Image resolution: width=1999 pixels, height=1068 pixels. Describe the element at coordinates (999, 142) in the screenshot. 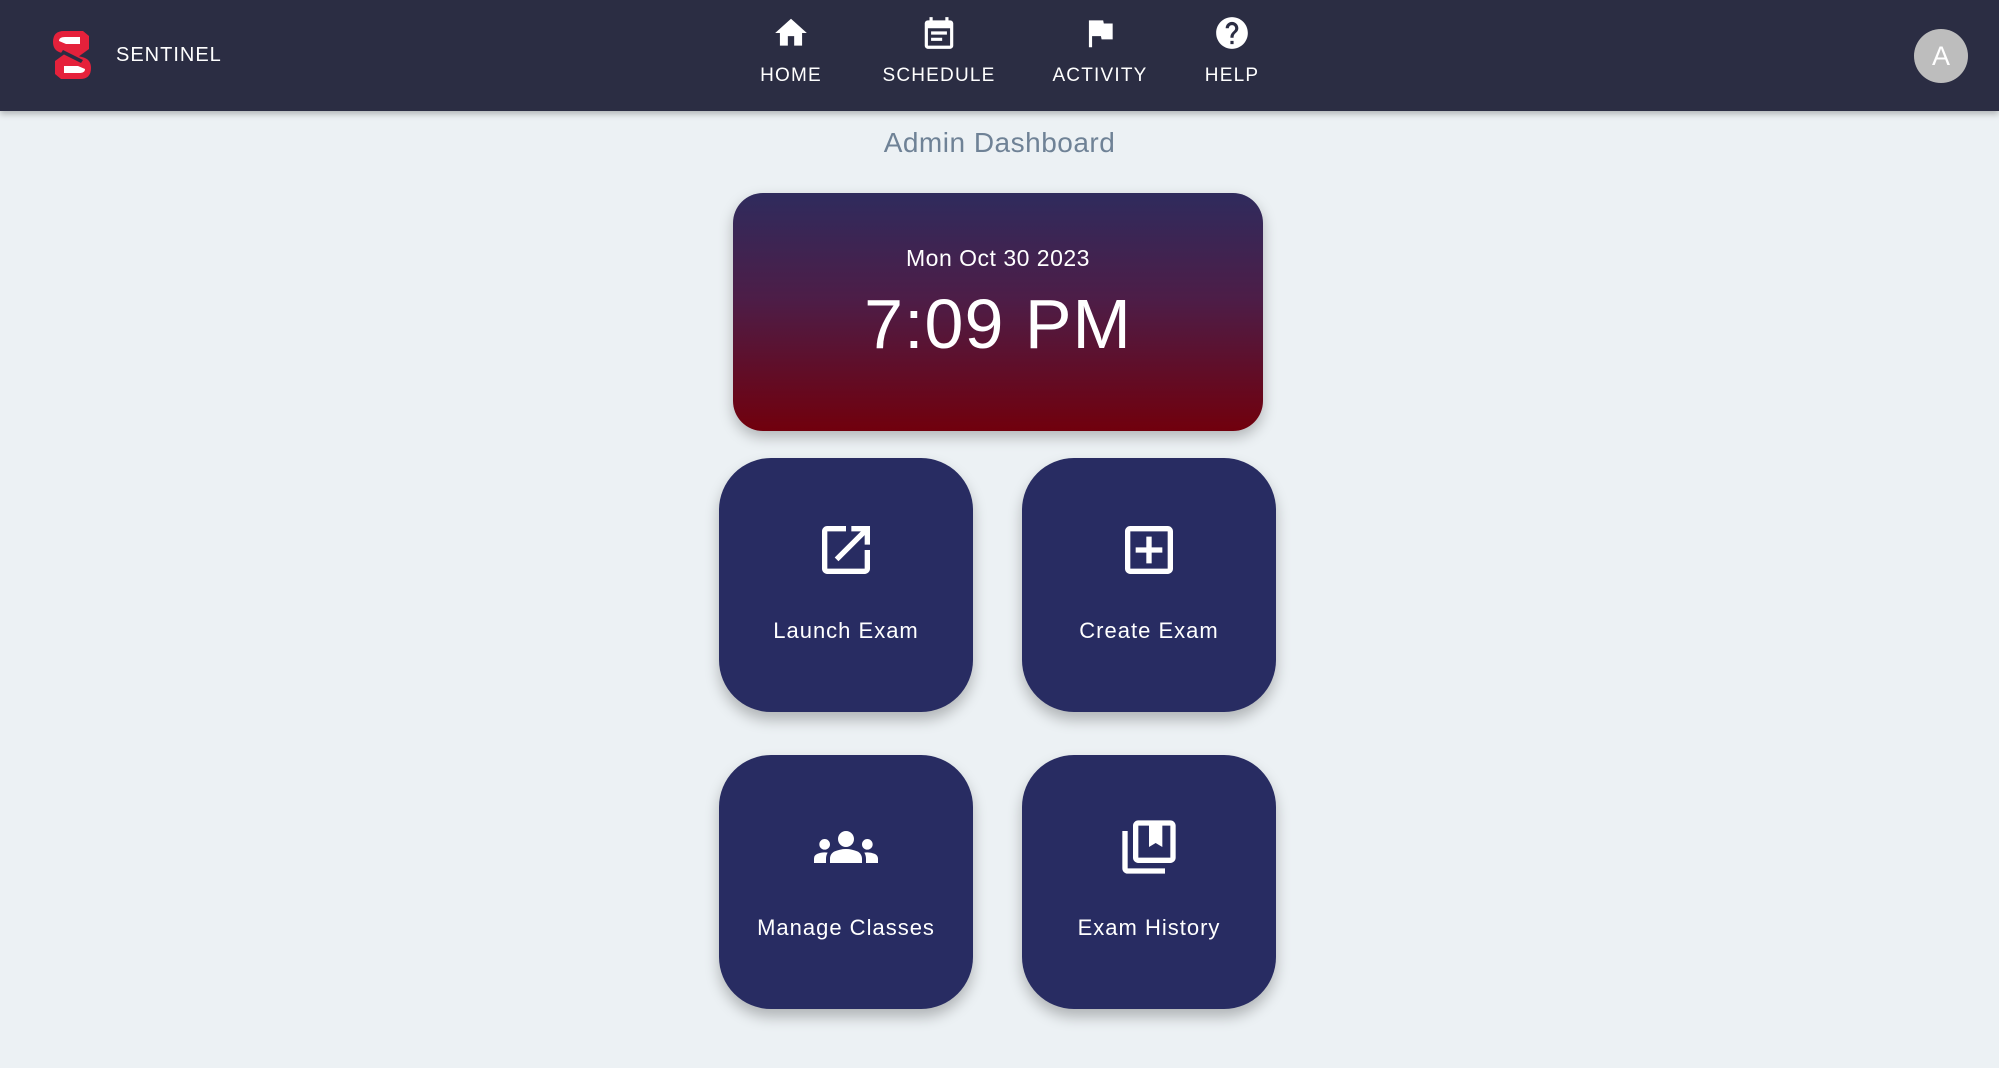

I see `page-title: Admin Dashboard` at that location.